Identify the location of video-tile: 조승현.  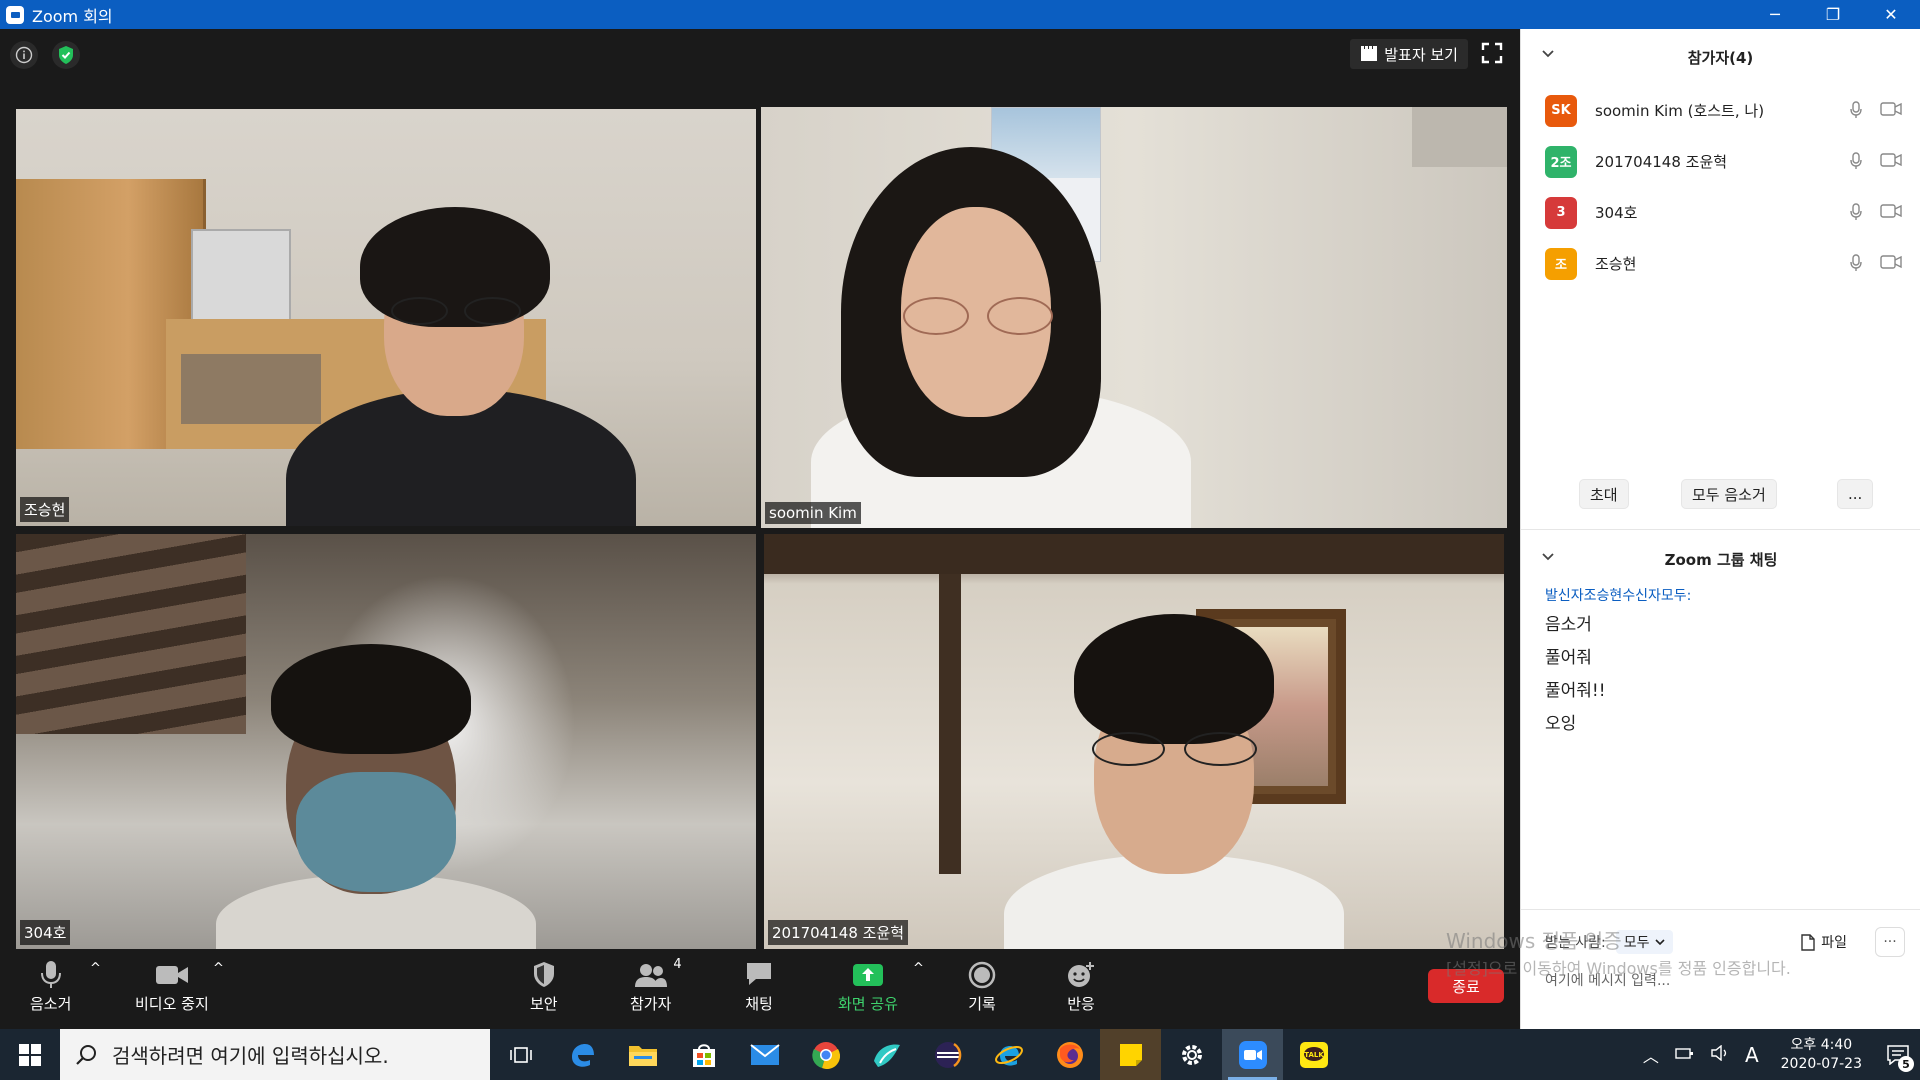
(386, 317).